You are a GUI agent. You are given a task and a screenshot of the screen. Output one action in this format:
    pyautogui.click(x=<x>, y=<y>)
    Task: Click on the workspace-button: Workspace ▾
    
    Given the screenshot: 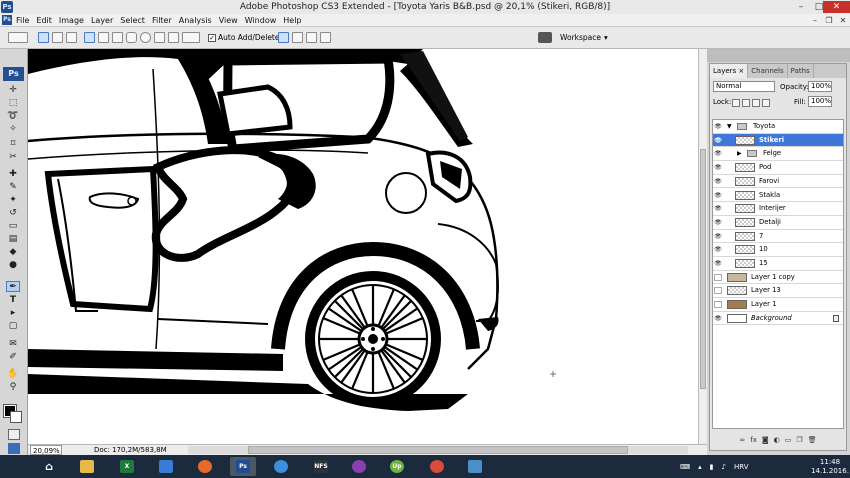 What is the action you would take?
    pyautogui.click(x=584, y=37)
    